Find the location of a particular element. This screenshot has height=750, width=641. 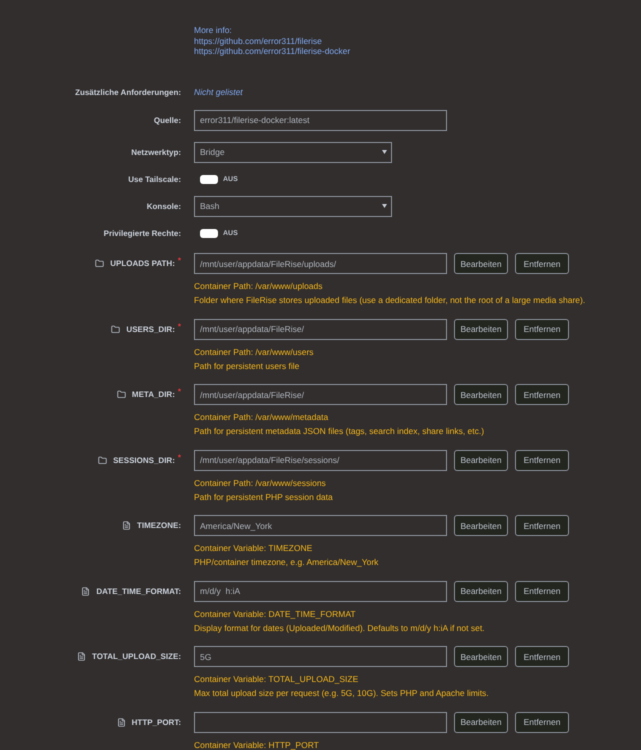

field-label: TIMEZONE: is located at coordinates (159, 525).